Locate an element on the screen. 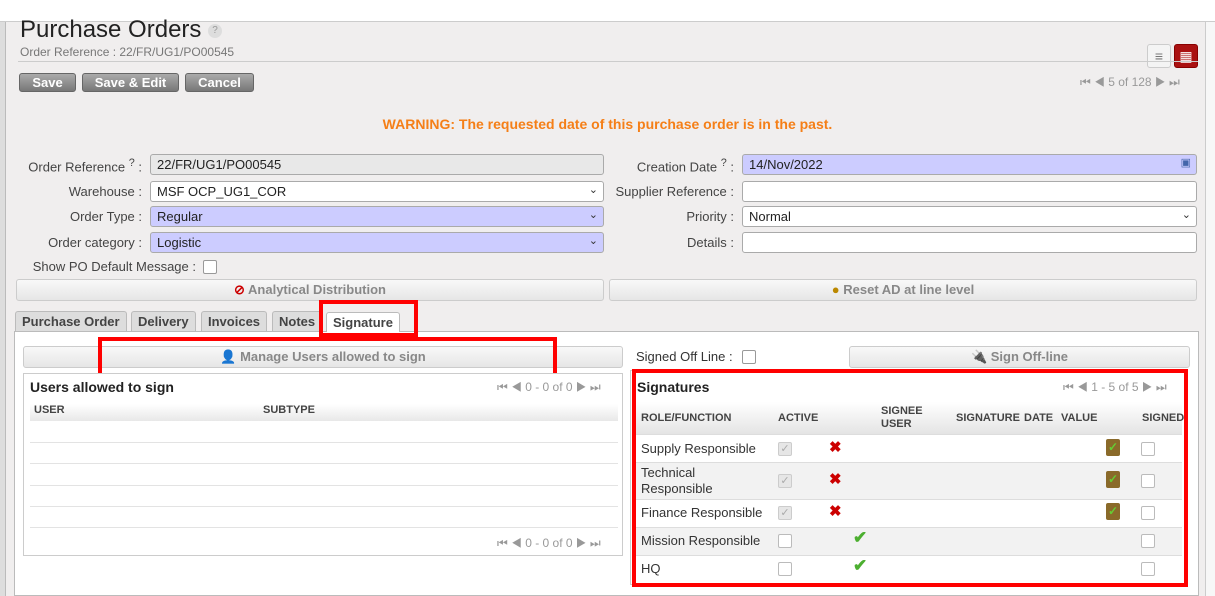  help-icon: ? is located at coordinates (215, 30).